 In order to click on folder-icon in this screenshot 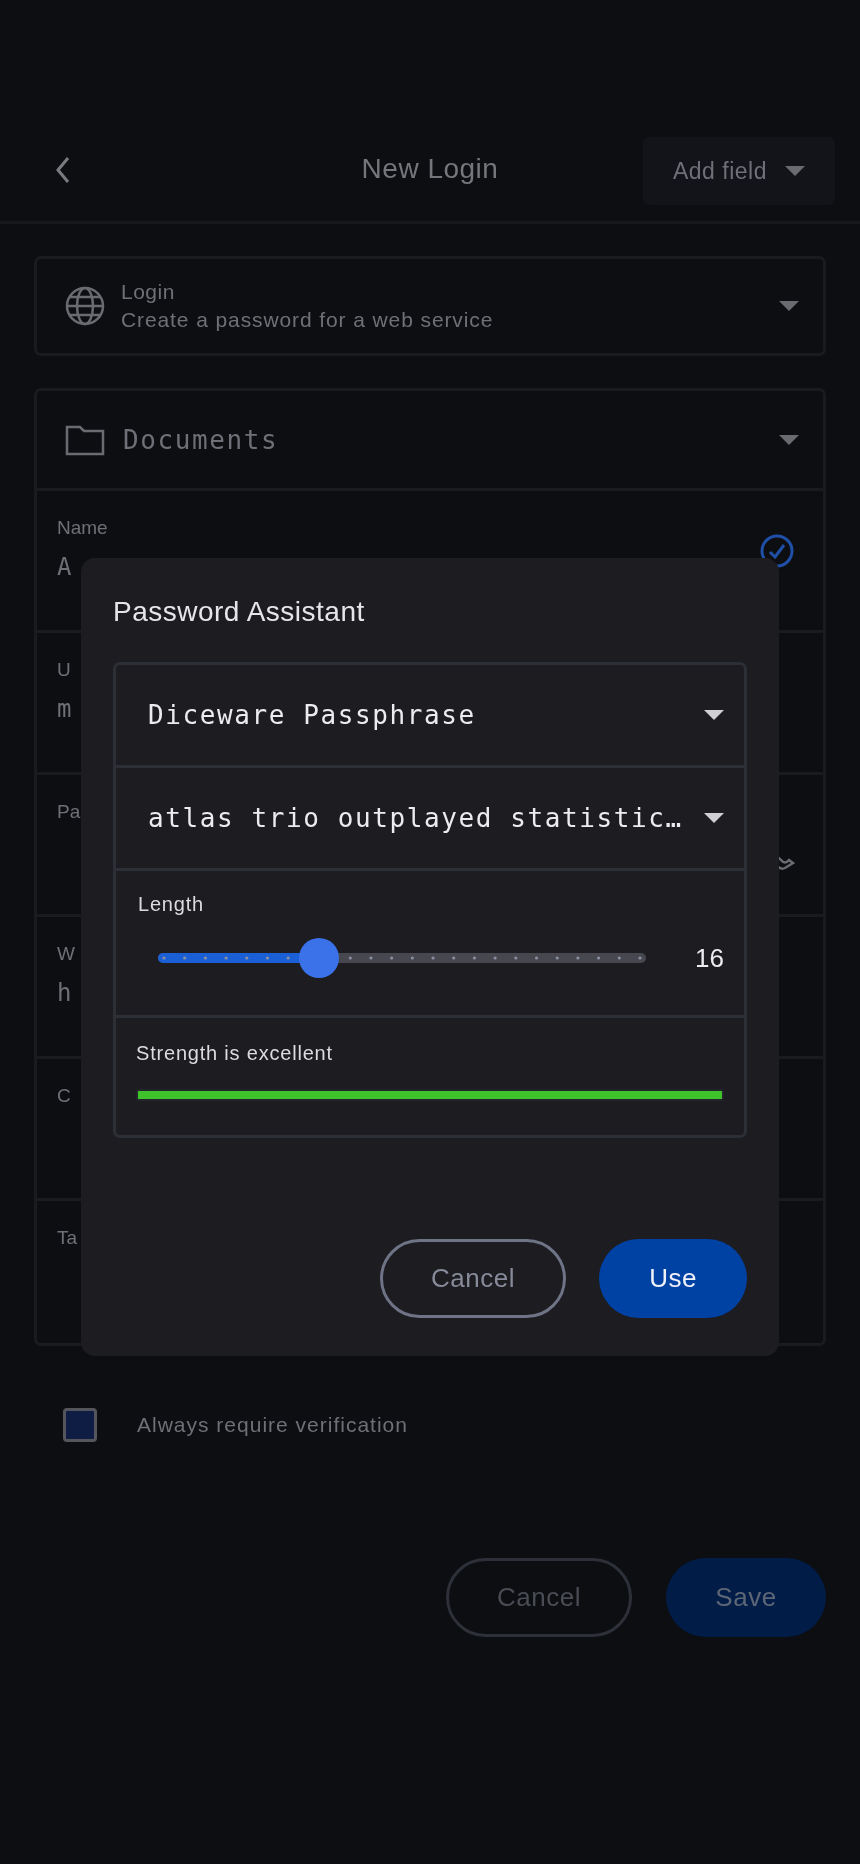, I will do `click(85, 439)`.